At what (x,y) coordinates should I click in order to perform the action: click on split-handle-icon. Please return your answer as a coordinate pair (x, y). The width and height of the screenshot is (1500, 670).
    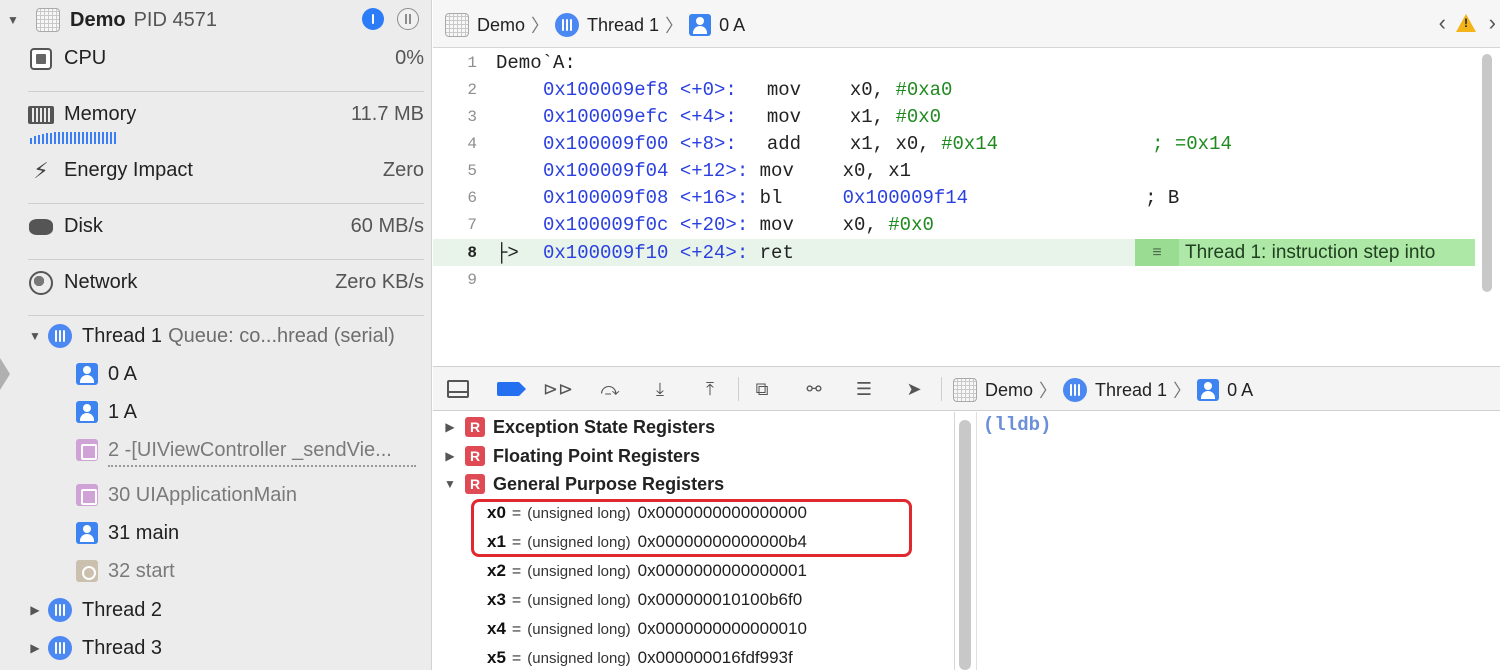
    Looking at the image, I should click on (5, 374).